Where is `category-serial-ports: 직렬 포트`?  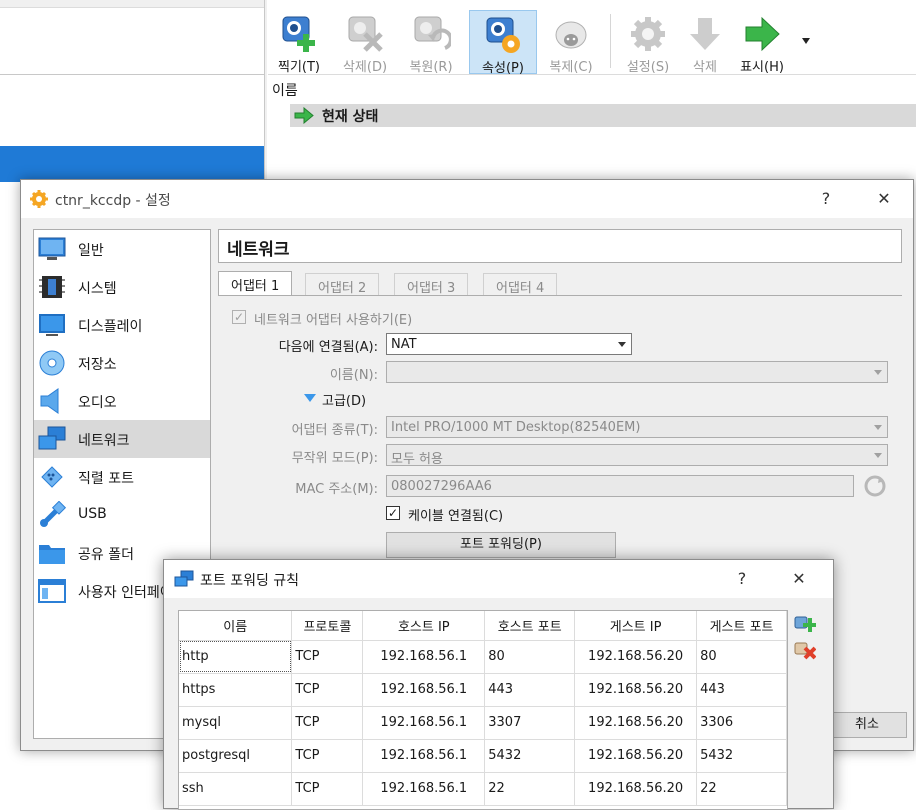
category-serial-ports: 직렬 포트 is located at coordinates (122, 477).